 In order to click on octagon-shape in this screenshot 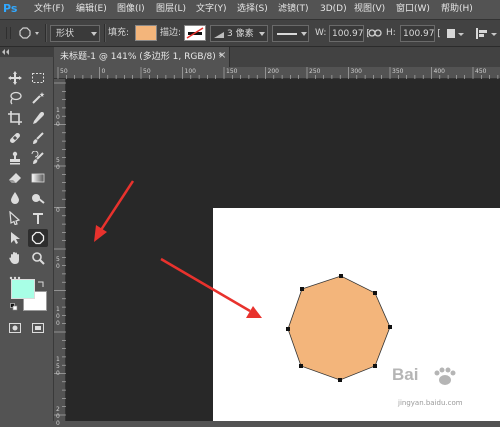, I will do `click(339, 328)`.